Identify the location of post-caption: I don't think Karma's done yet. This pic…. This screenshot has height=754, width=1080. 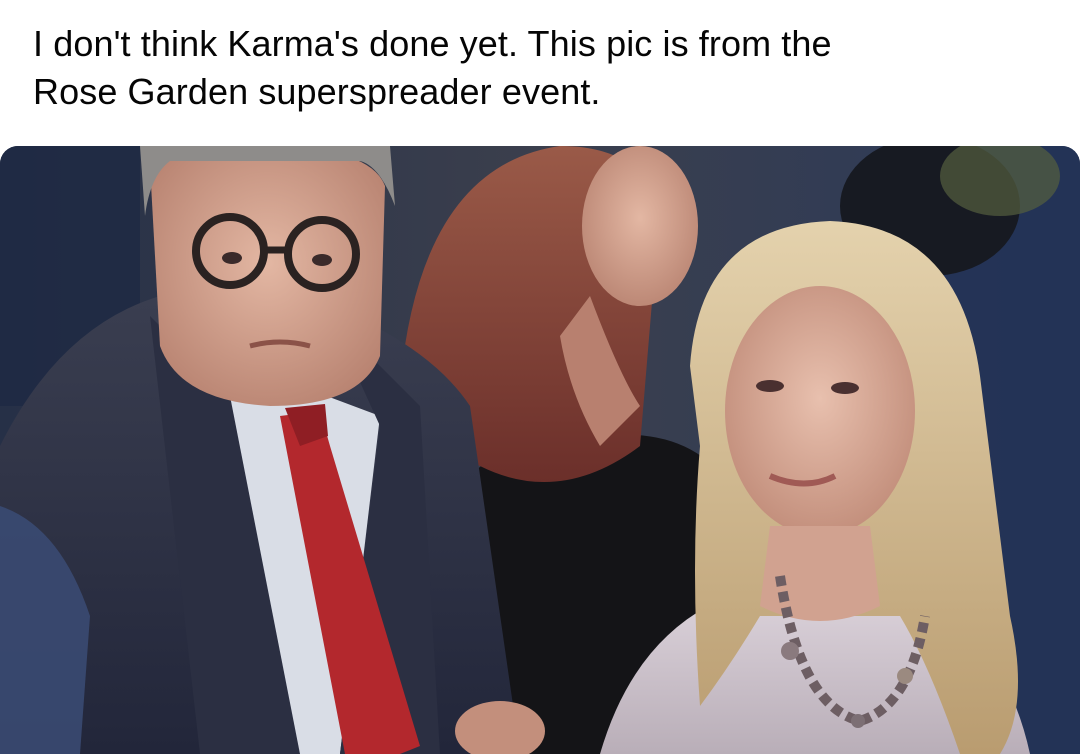
(543, 68).